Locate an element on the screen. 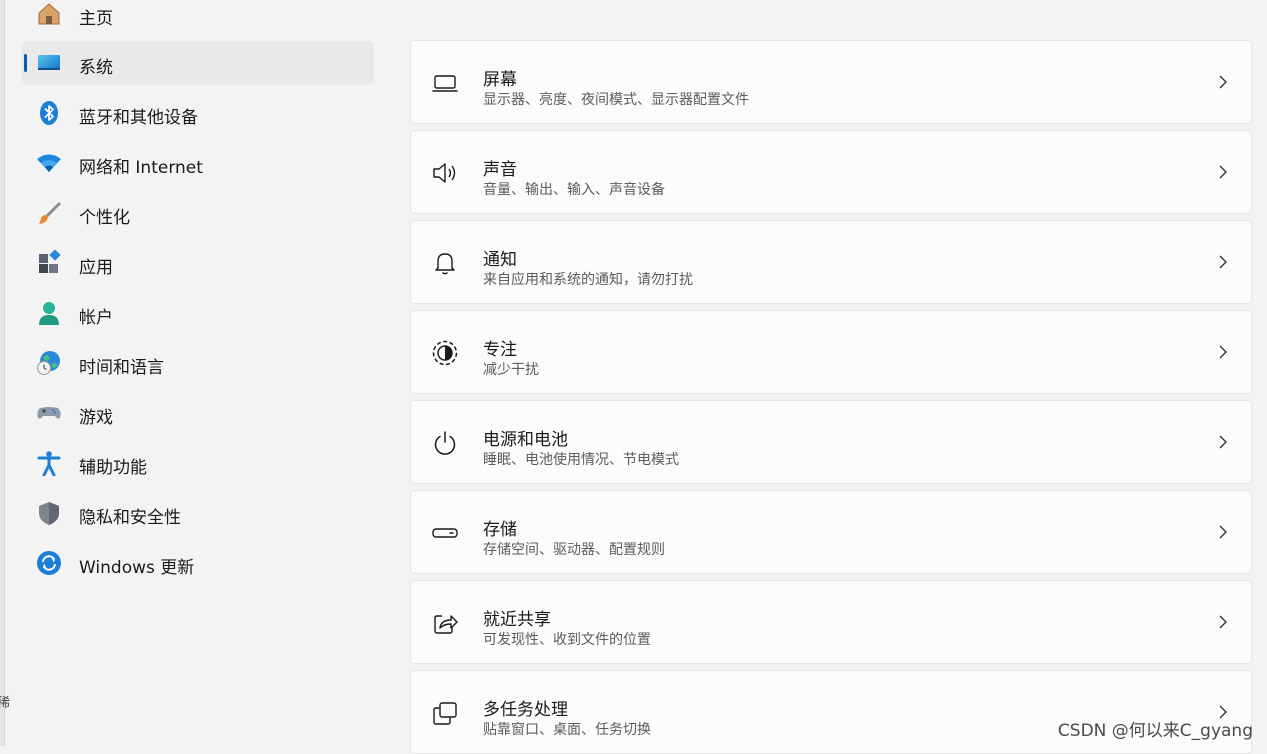 The image size is (1267, 754). sidebar-item-accounts: 帐户 is located at coordinates (198, 313).